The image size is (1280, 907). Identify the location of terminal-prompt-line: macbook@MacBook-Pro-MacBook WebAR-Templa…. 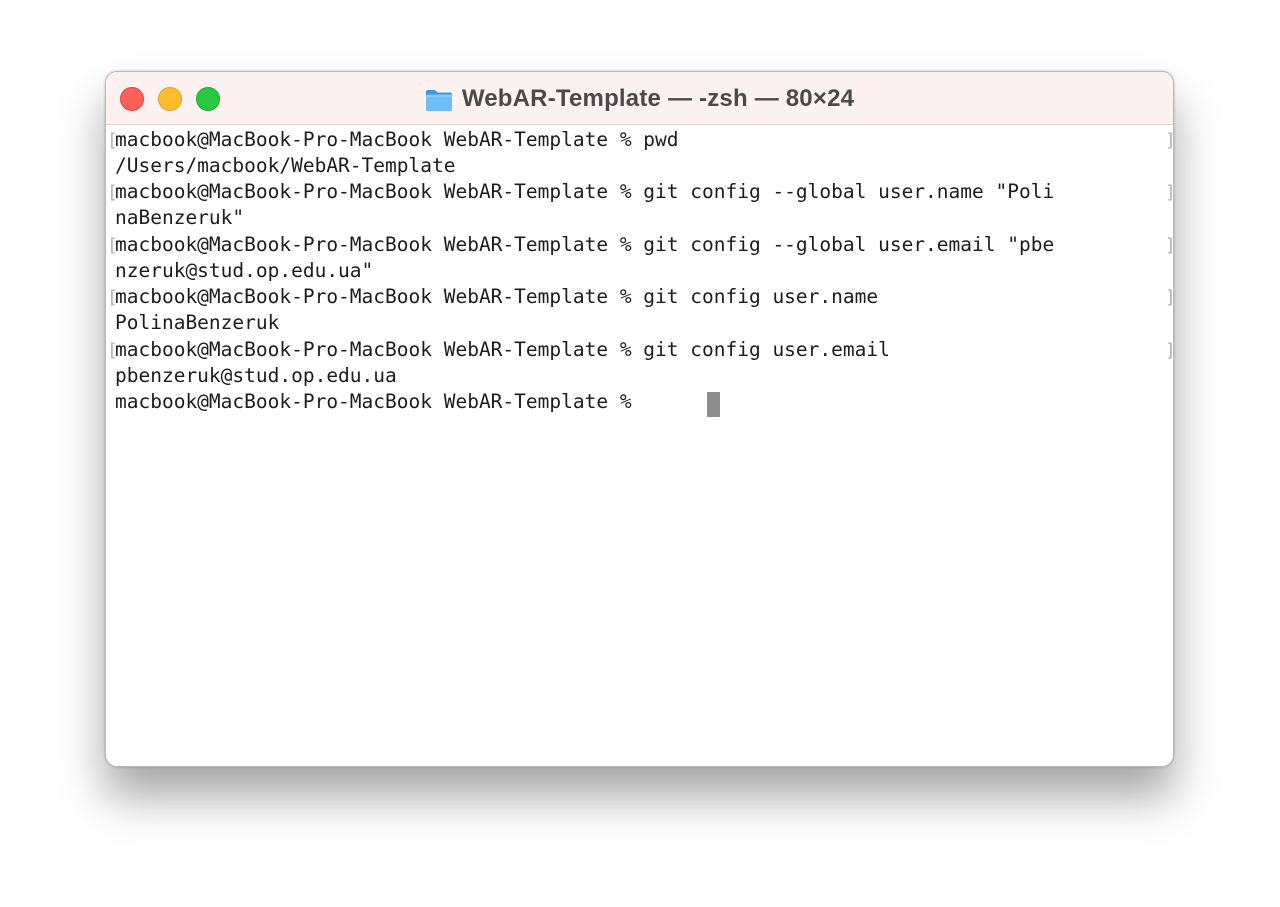
(379, 401).